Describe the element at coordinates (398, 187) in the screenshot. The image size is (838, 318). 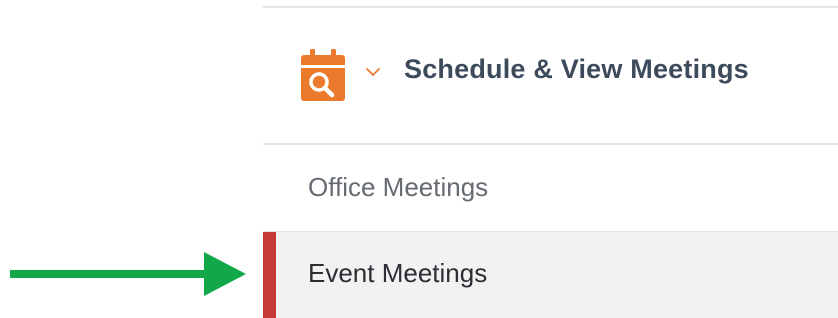
I see `nav-item-label: Office Meetings` at that location.